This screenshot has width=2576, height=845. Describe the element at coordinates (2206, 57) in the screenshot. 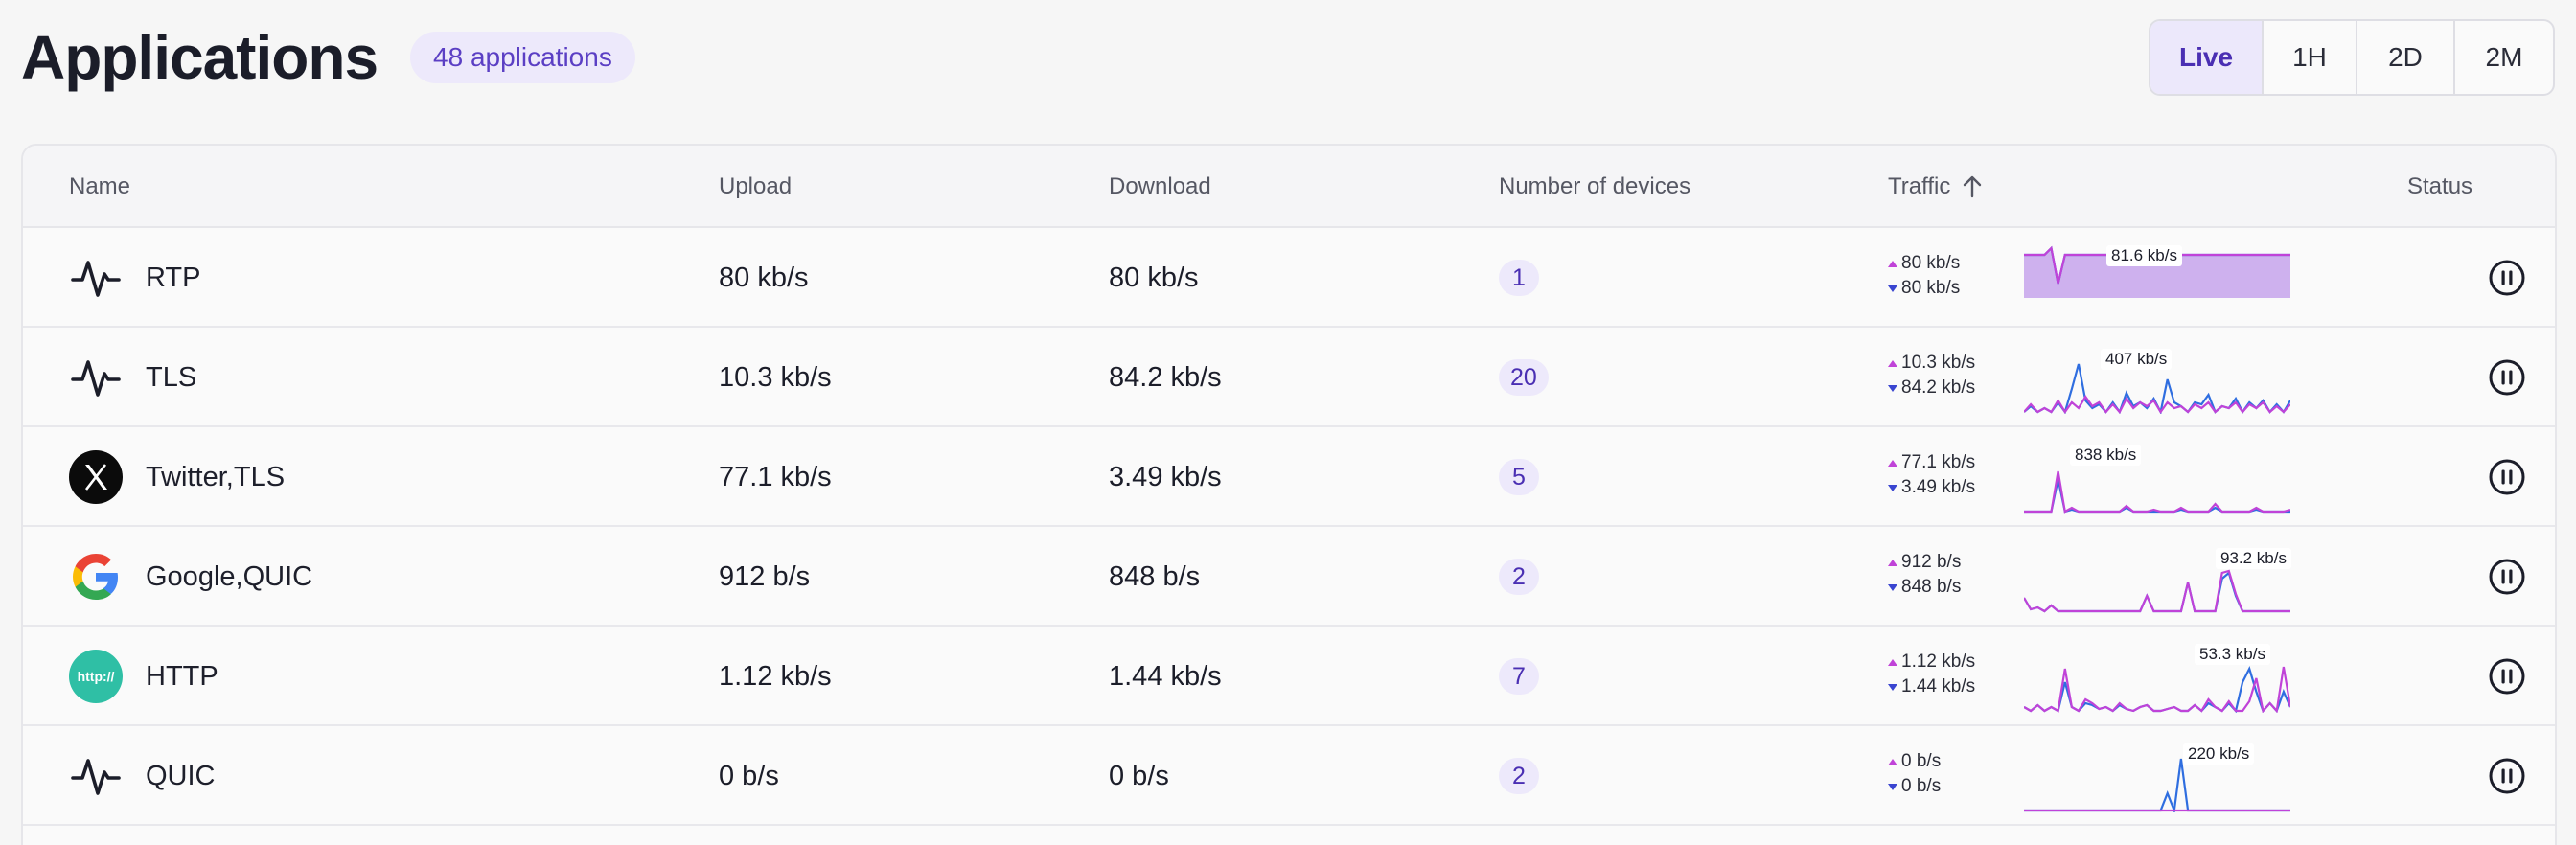

I see `time-range-live-button: Live` at that location.